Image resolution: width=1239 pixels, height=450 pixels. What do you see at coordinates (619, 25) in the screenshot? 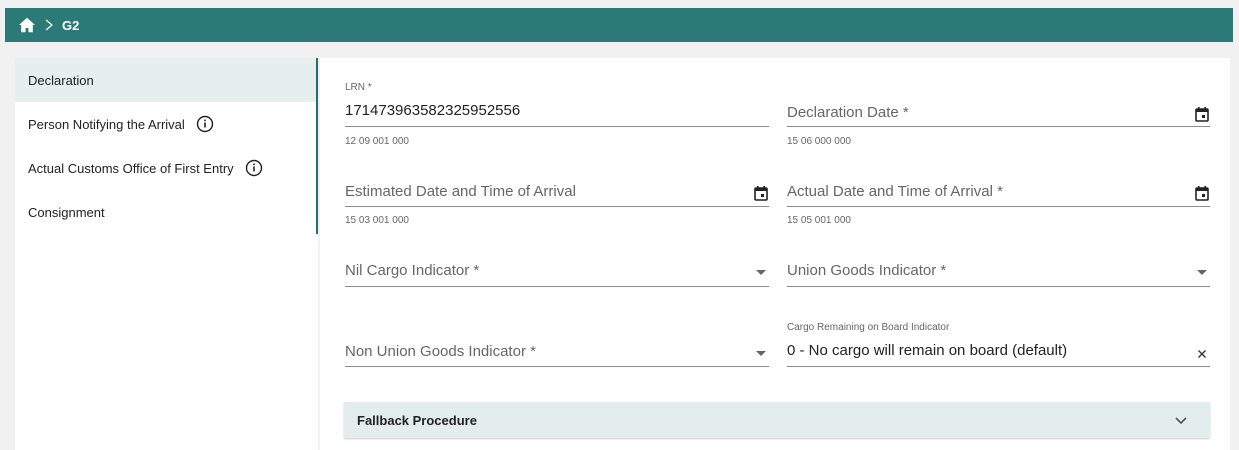
I see `breadcrumb-bar: G2` at bounding box center [619, 25].